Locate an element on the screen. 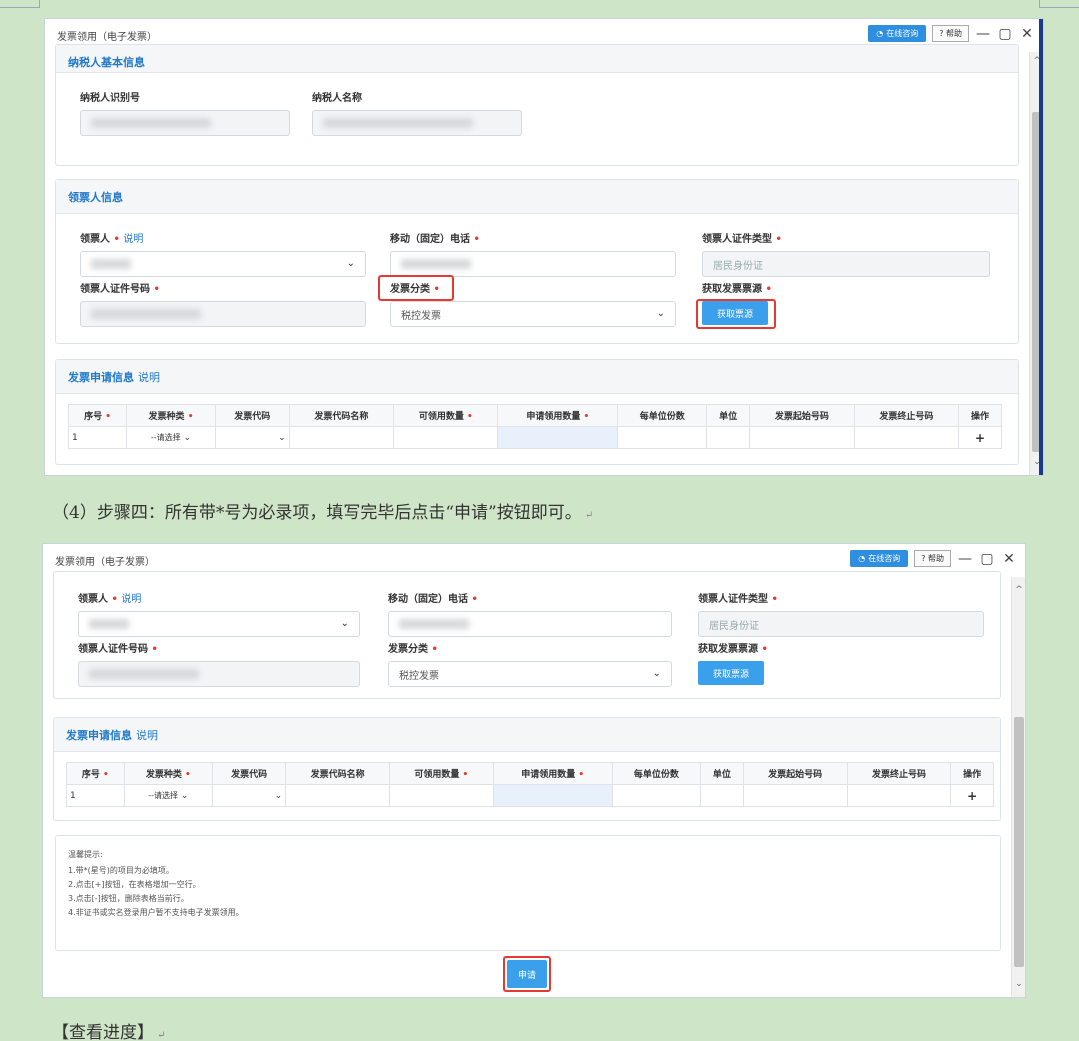 The width and height of the screenshot is (1079, 1041). vertical-scrollbar: ^ ⌄ is located at coordinates (1018, 787).